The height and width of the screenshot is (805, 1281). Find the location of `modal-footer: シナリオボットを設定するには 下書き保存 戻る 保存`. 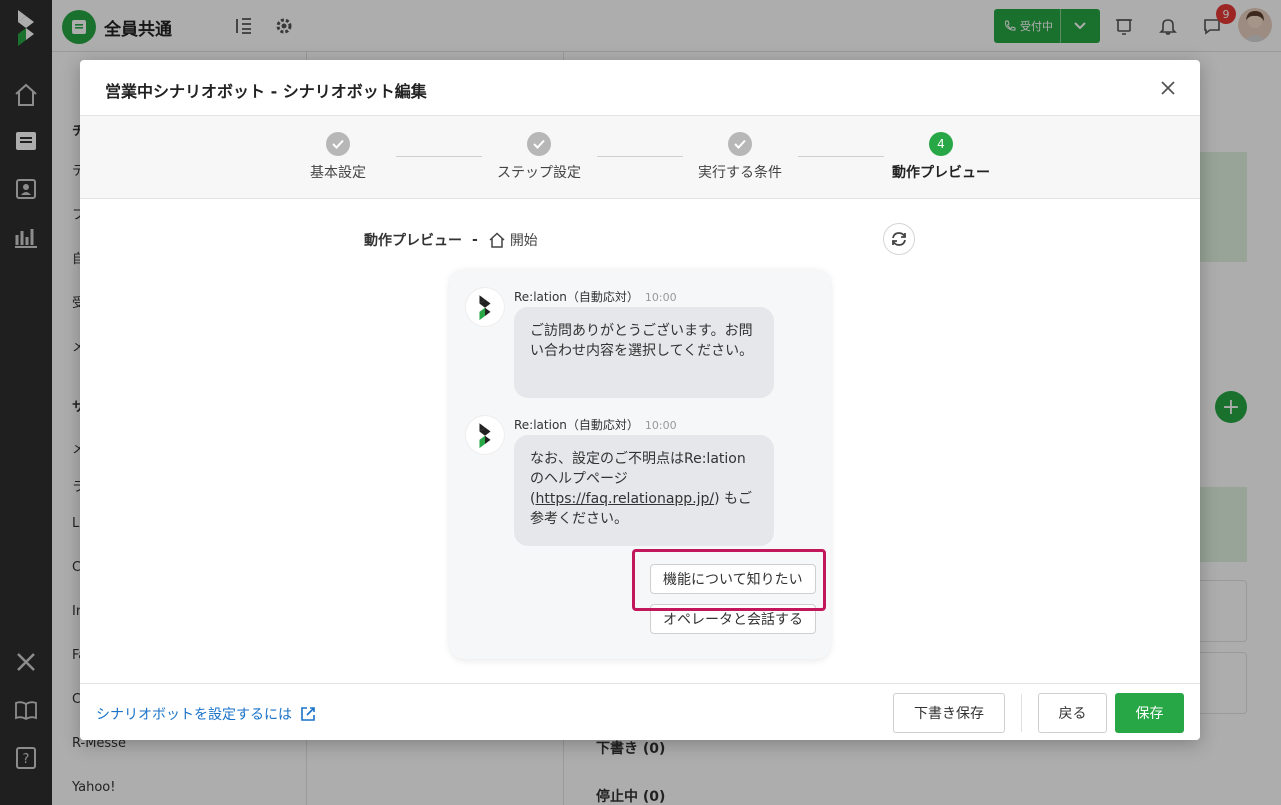

modal-footer: シナリオボットを設定するには 下書き保存 戻る 保存 is located at coordinates (640, 711).